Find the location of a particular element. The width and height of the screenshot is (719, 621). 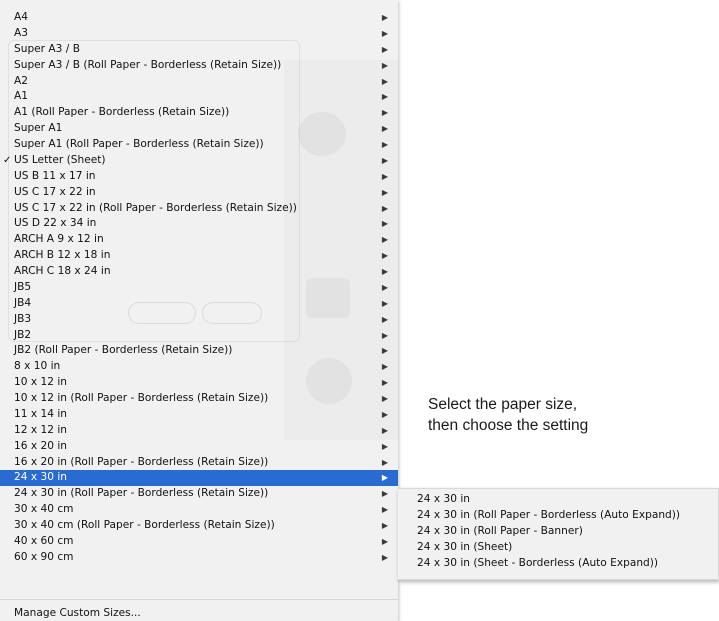

checkmark-icon: ✓ is located at coordinates (7, 160).